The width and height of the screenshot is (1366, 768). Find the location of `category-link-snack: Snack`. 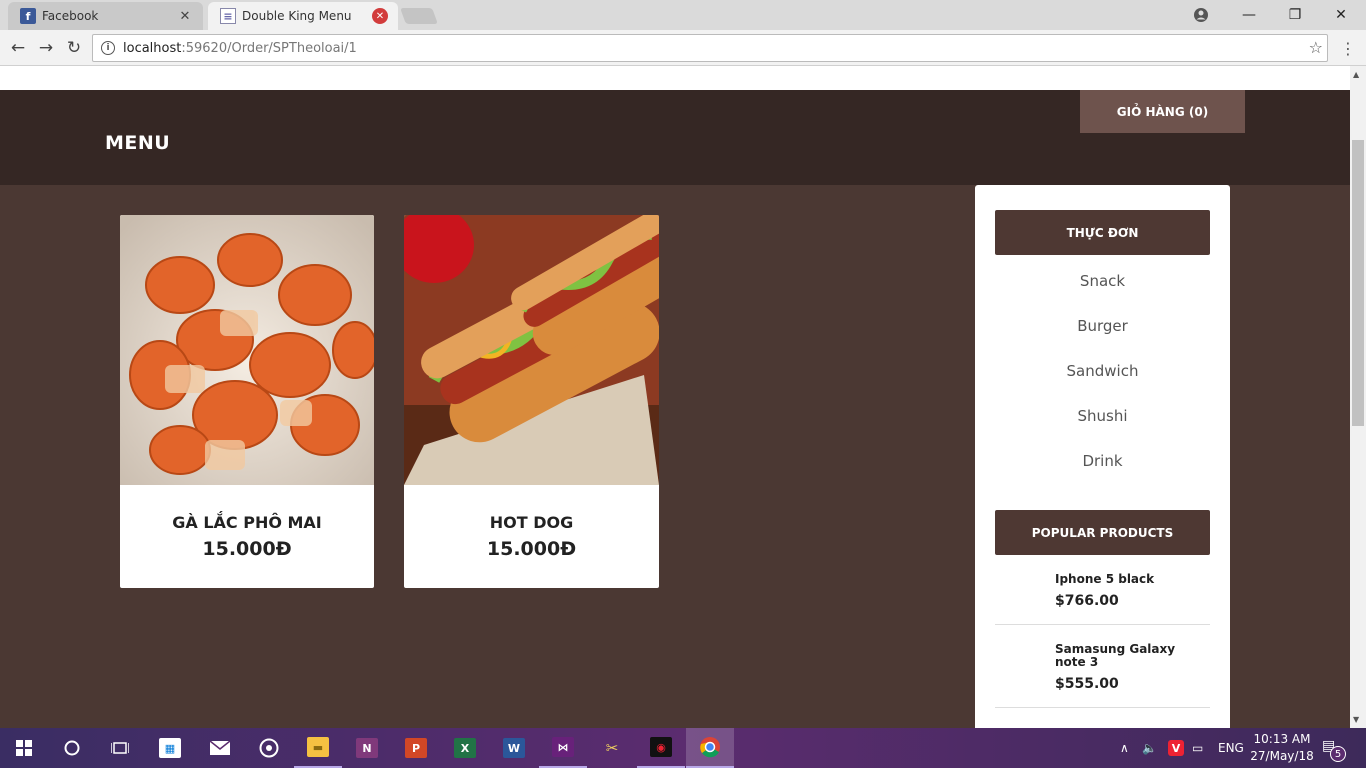

category-link-snack: Snack is located at coordinates (1102, 281).